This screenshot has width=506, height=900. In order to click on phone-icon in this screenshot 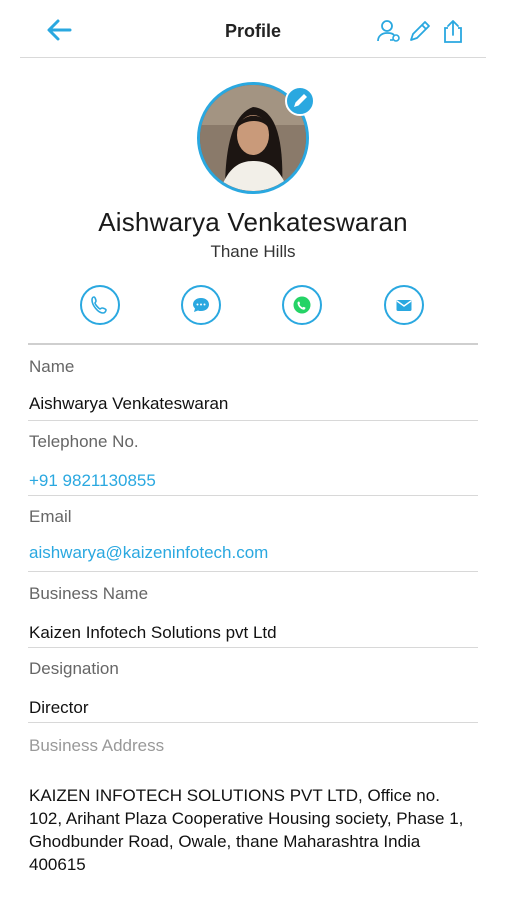, I will do `click(99, 305)`.